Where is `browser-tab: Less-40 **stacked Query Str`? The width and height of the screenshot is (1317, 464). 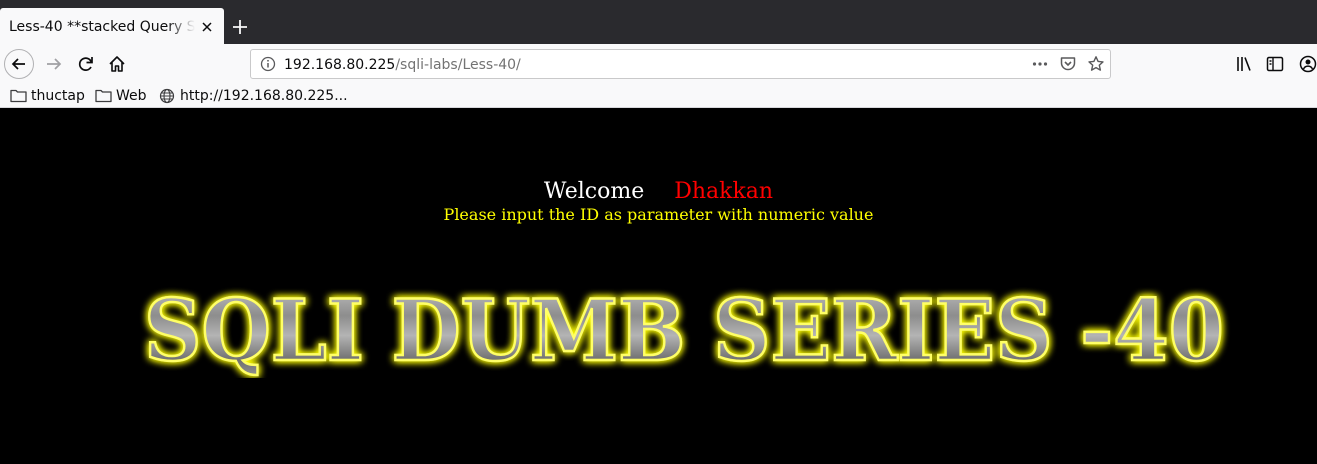
browser-tab: Less-40 **stacked Query Str is located at coordinates (112, 26).